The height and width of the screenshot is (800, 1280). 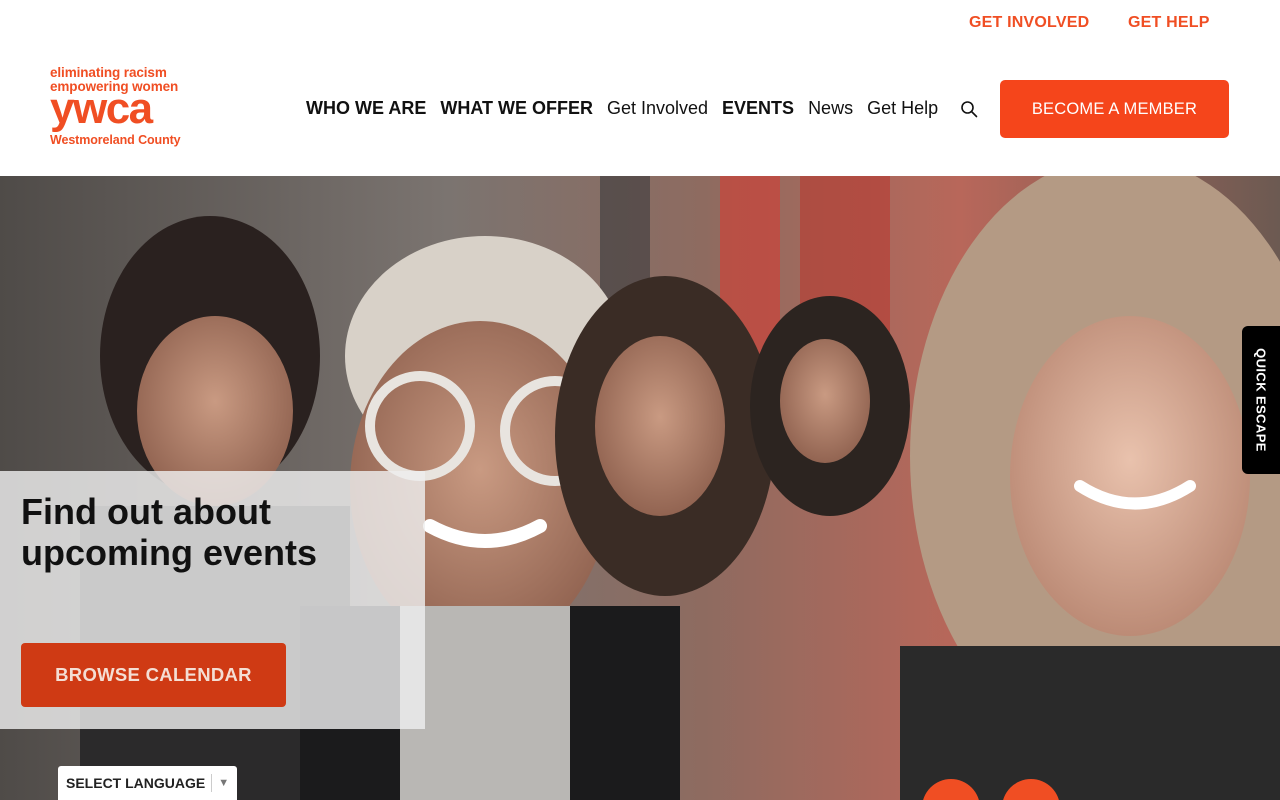 I want to click on nav-what-we-offer: WHAT WE OFFER, so click(x=516, y=108).